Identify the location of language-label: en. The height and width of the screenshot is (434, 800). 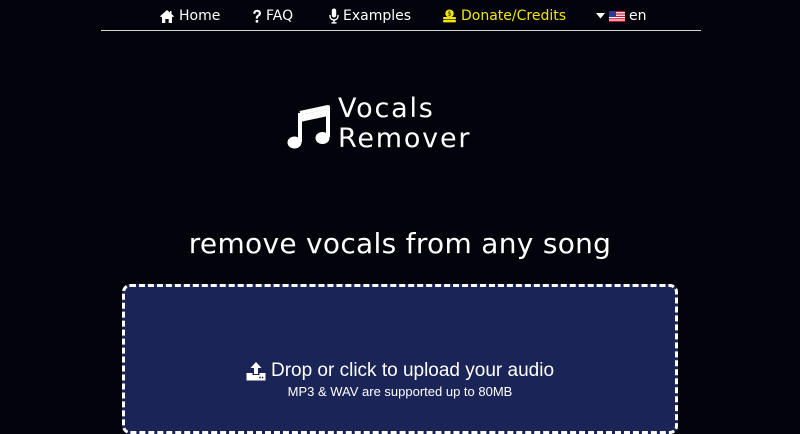
(638, 16).